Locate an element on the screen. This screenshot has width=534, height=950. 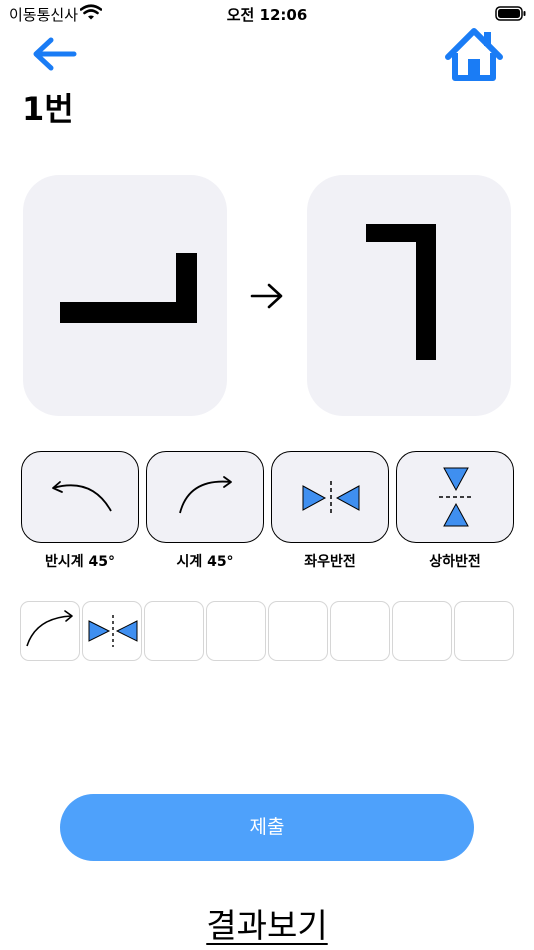
source-shape is located at coordinates (128, 288).